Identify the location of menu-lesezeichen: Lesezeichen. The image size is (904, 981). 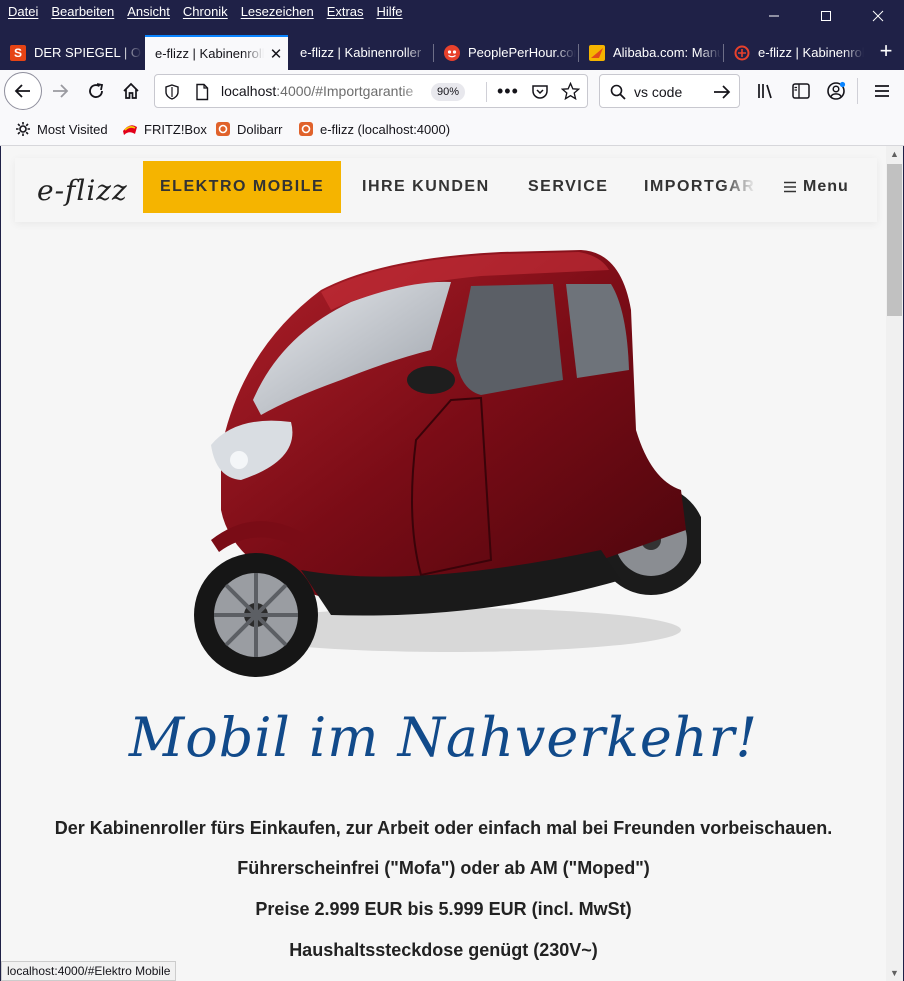
(277, 11).